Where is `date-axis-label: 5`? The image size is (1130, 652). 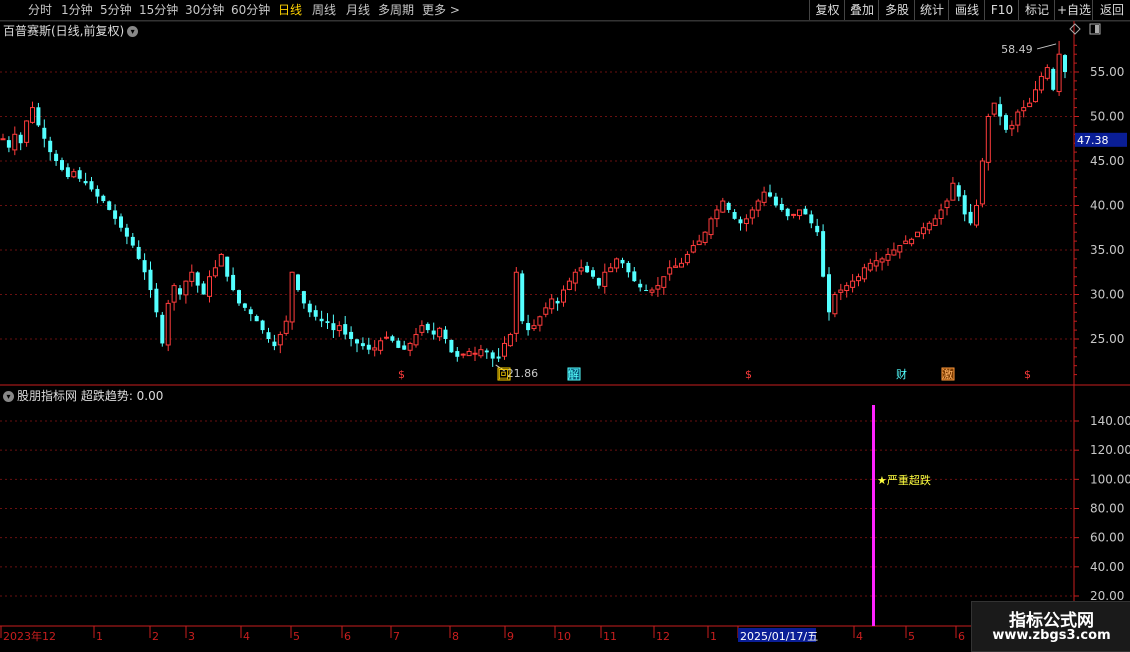
date-axis-label: 5 is located at coordinates (296, 636).